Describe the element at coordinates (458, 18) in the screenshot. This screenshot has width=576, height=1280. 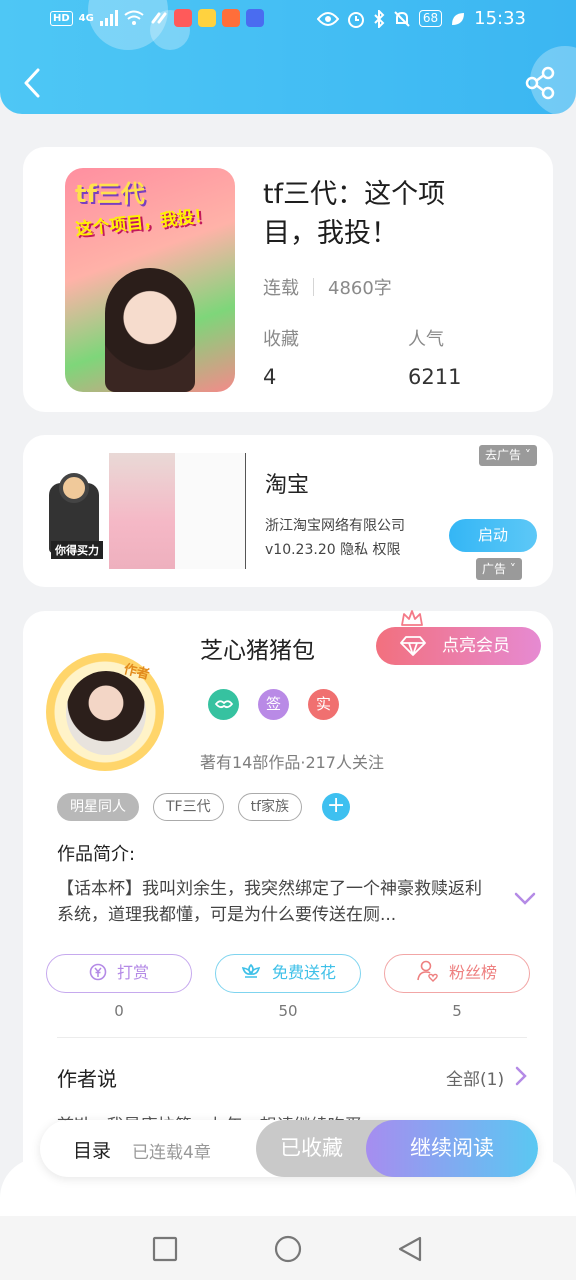
I see `leaf-icon` at that location.